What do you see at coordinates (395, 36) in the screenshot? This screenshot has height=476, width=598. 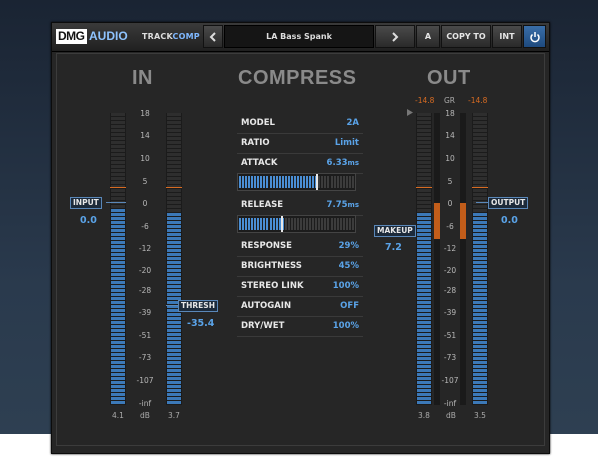 I see `next-preset-button` at bounding box center [395, 36].